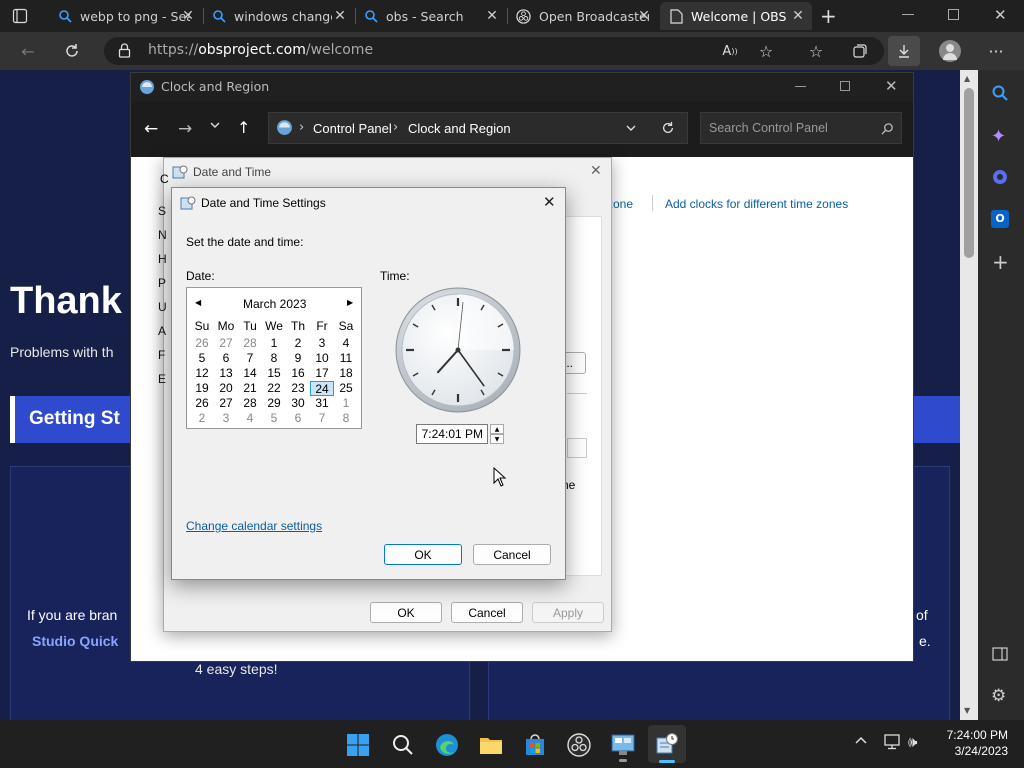  Describe the element at coordinates (1000, 654) in the screenshot. I see `split-screen-icon` at that location.